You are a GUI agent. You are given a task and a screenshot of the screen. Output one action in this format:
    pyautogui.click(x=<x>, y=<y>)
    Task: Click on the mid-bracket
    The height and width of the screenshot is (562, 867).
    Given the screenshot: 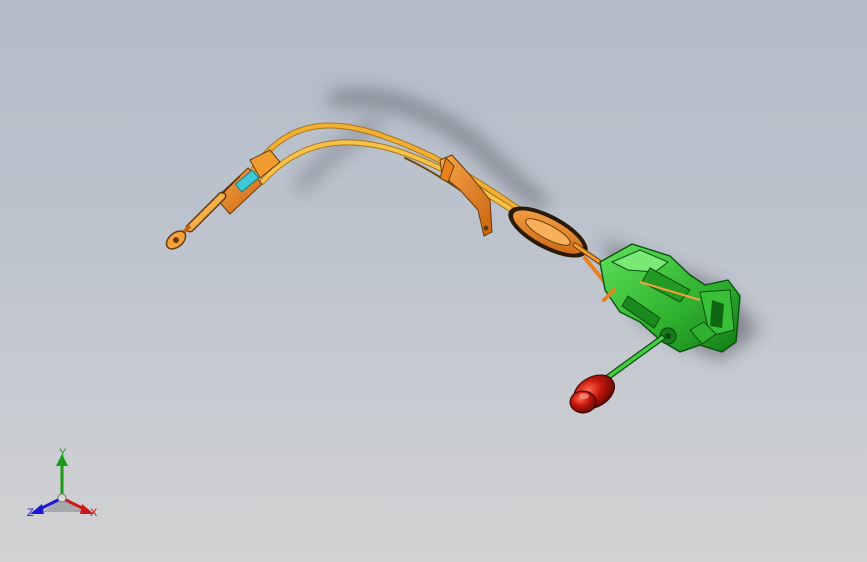 What is the action you would take?
    pyautogui.click(x=466, y=195)
    